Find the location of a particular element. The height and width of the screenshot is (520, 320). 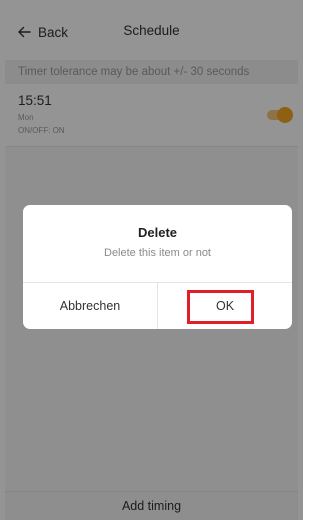

dialog-title: Delete is located at coordinates (157, 232).